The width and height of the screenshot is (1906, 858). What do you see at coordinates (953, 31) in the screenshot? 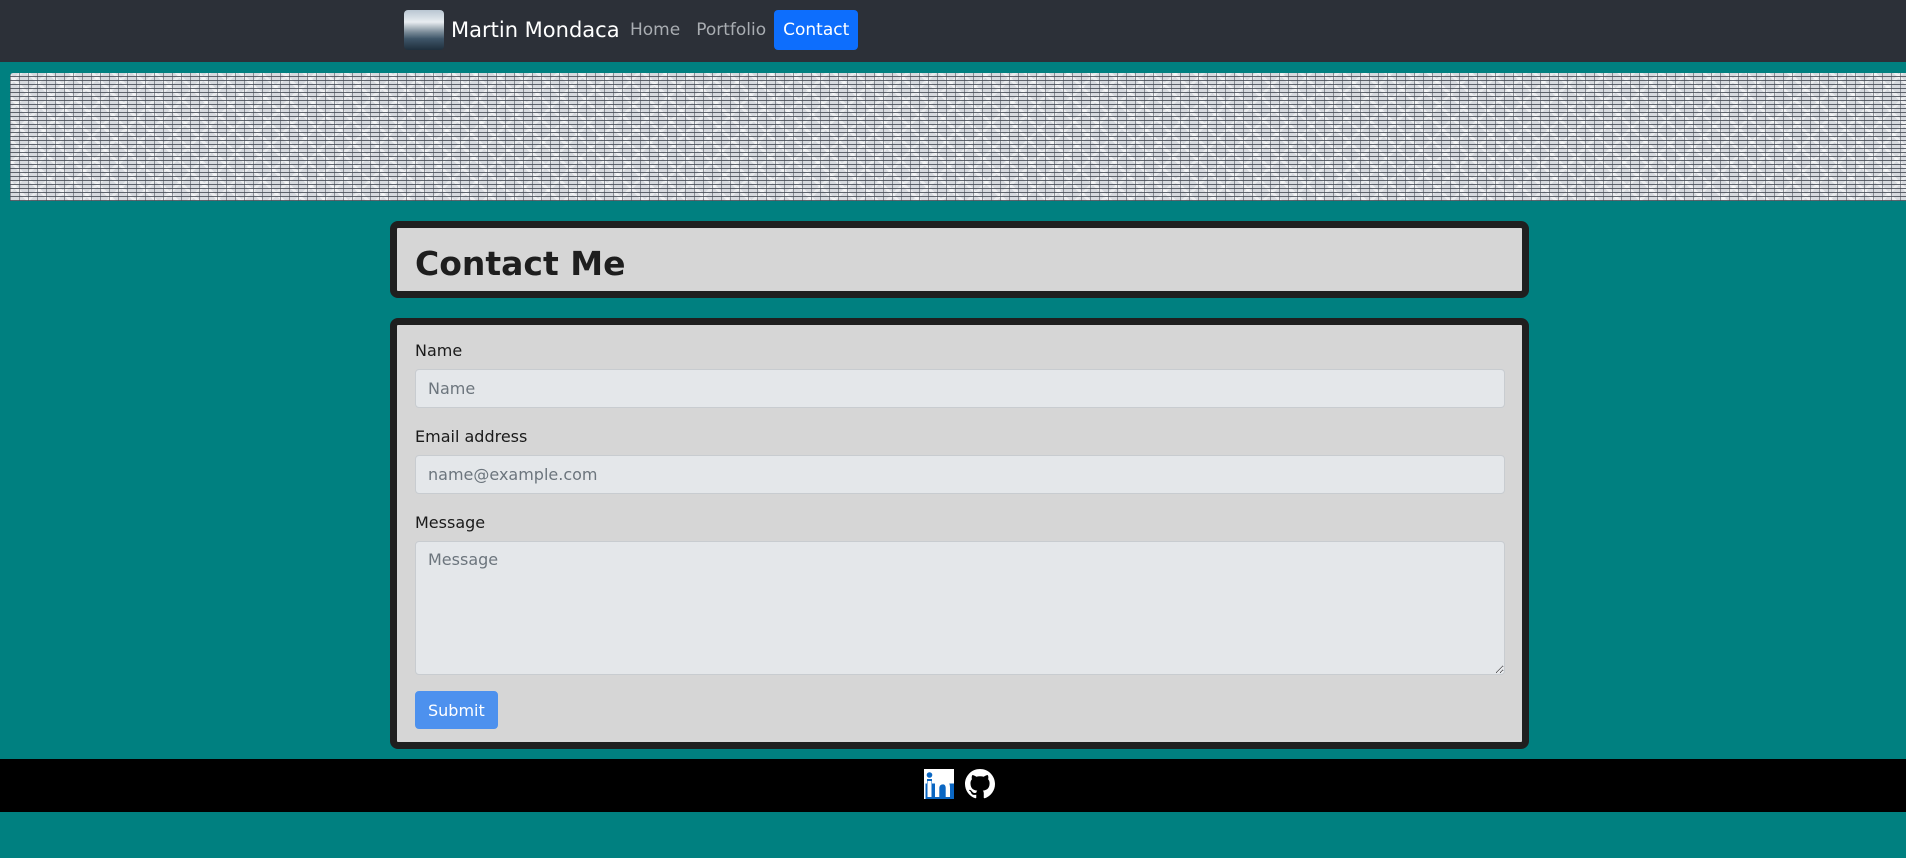
I see `navbar: Martin Mondaca Home Portfolio Contact` at bounding box center [953, 31].